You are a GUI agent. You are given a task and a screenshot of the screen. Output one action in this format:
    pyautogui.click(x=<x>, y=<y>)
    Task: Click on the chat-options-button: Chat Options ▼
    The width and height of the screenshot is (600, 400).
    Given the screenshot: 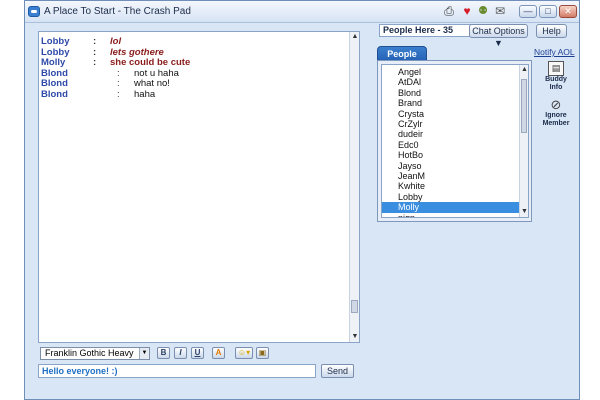 What is the action you would take?
    pyautogui.click(x=498, y=36)
    